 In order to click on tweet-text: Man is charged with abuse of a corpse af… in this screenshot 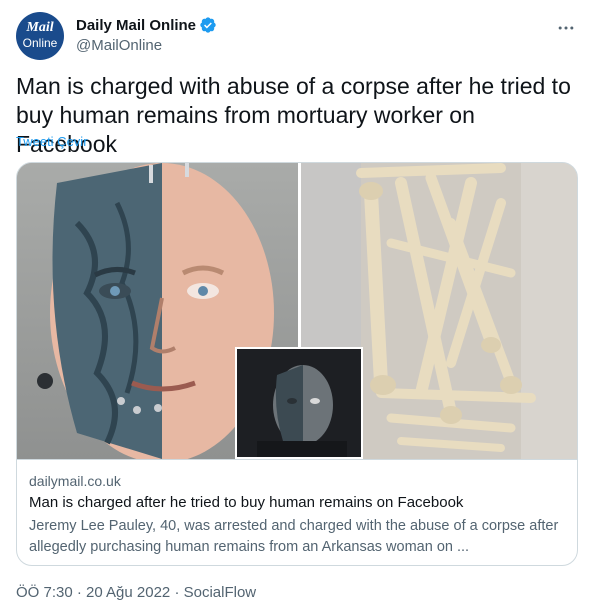, I will do `click(293, 115)`.